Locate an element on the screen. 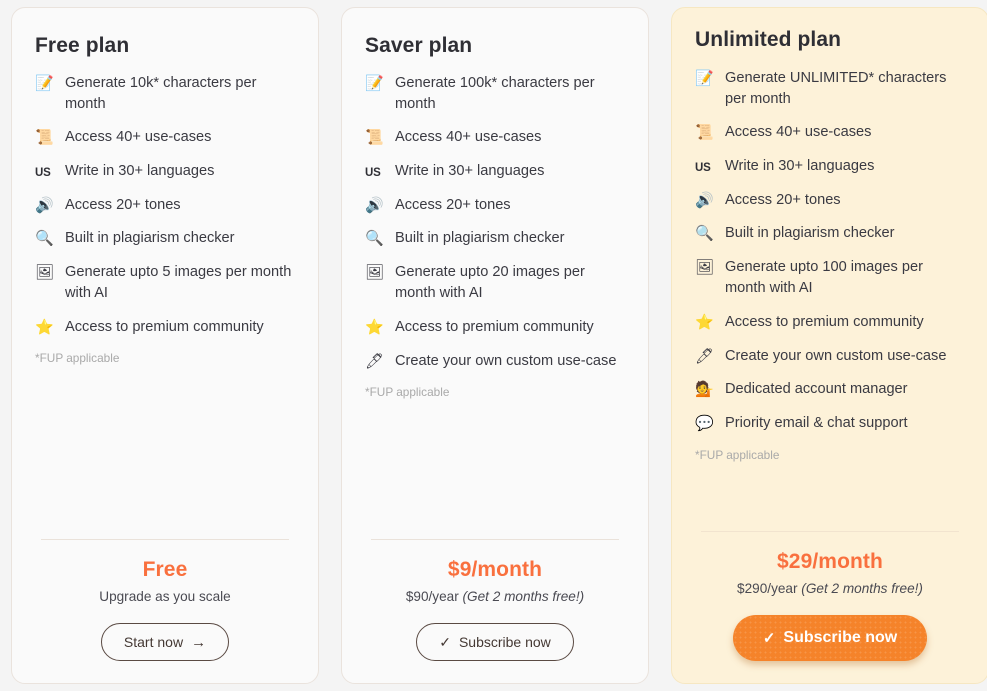 This screenshot has height=691, width=987. price-sub: Upgrade as you scale is located at coordinates (165, 596).